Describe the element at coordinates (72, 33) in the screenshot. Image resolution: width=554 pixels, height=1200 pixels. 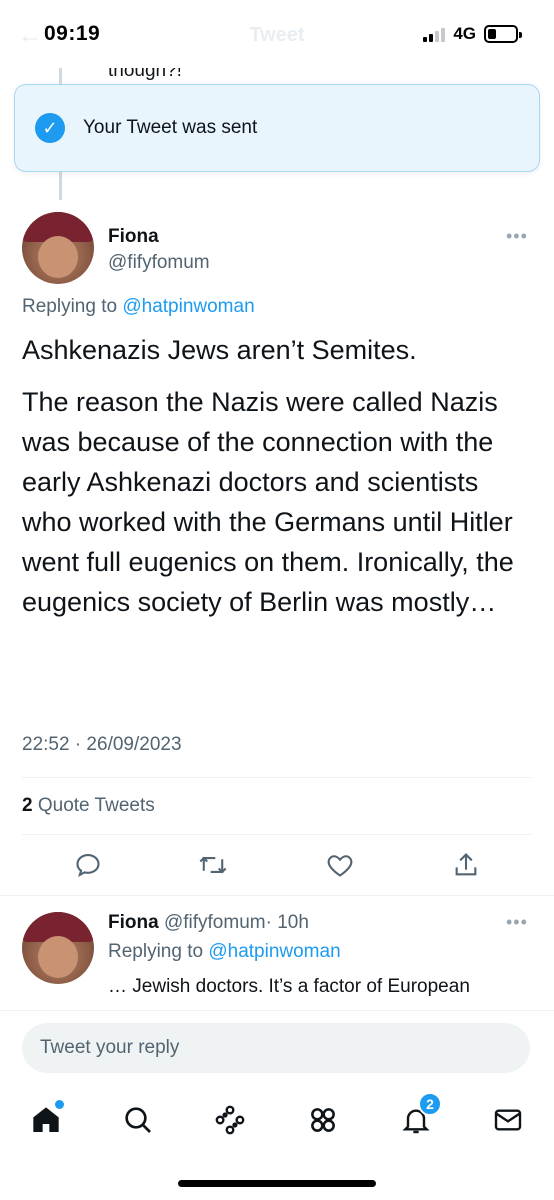
I see `status-time: 09:19` at that location.